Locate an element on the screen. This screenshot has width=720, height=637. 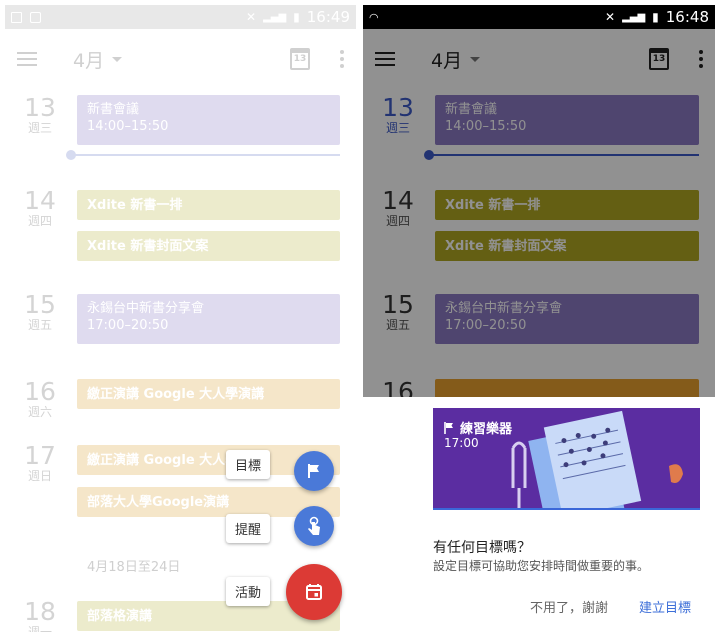
fab-event-button is located at coordinates (314, 592).